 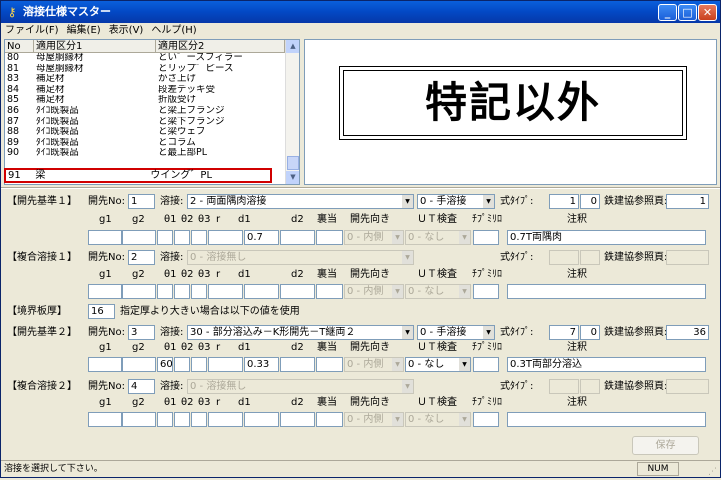 I want to click on groove2-shiki2-input: 0, so click(x=590, y=332).